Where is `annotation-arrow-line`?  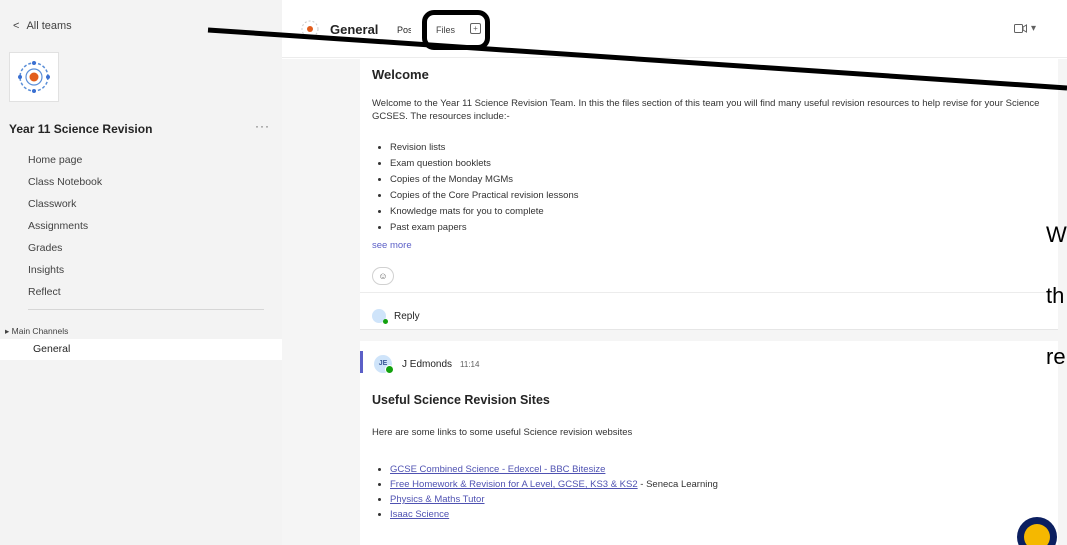 annotation-arrow-line is located at coordinates (637, 59).